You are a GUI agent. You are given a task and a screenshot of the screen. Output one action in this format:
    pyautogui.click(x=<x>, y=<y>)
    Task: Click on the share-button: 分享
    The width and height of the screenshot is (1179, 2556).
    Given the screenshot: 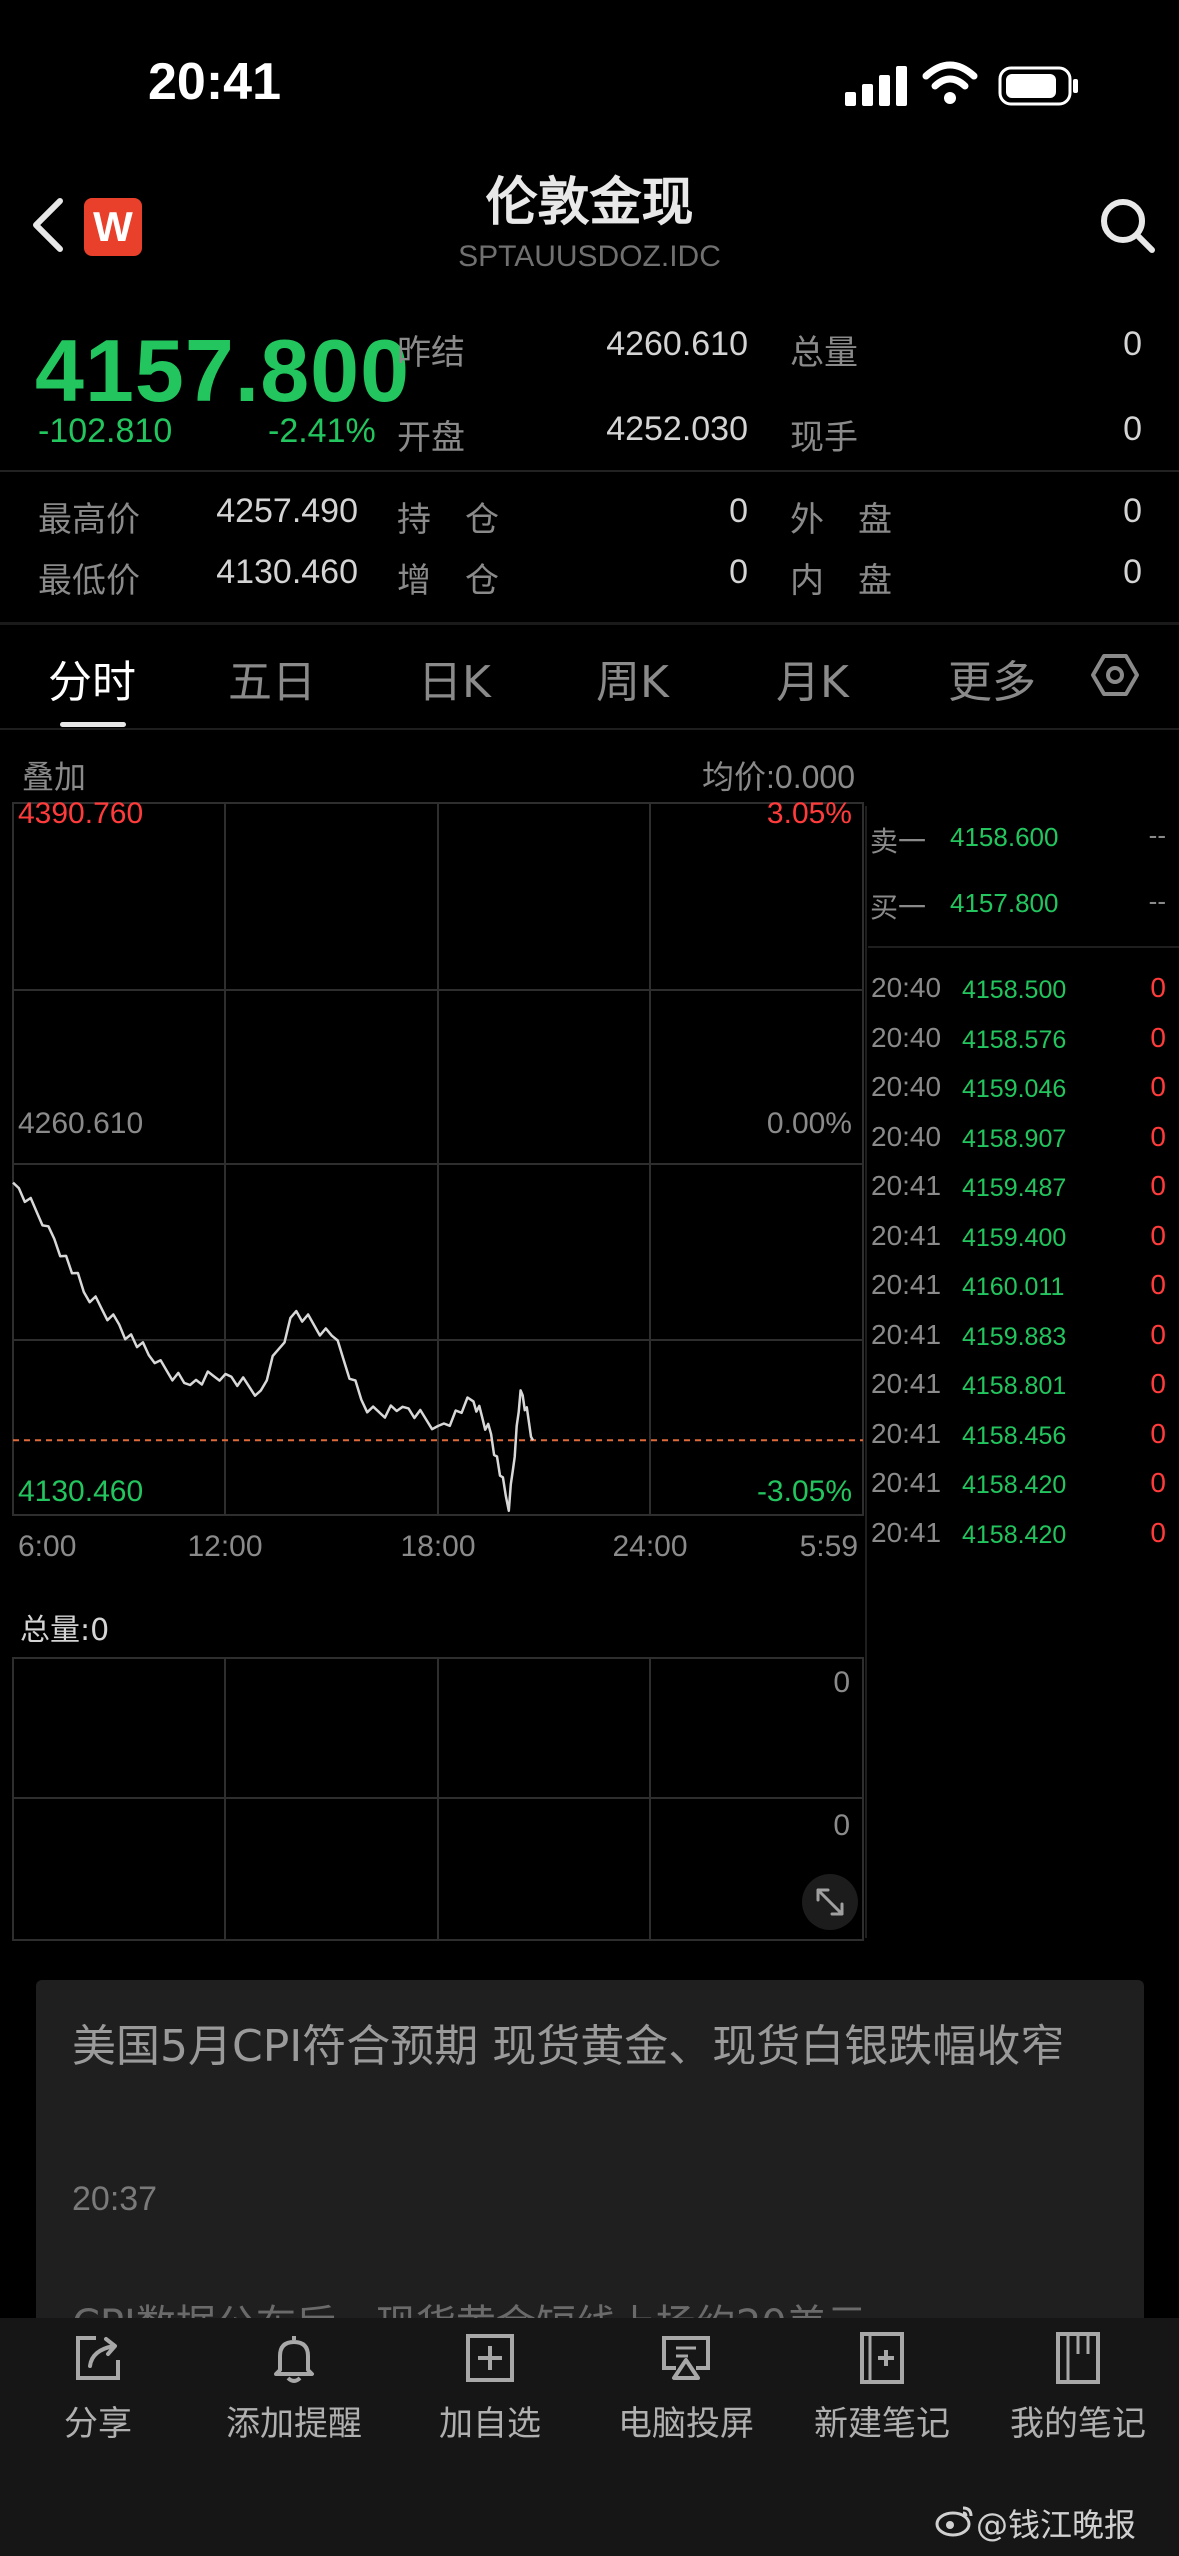 What is the action you would take?
    pyautogui.click(x=98, y=2387)
    